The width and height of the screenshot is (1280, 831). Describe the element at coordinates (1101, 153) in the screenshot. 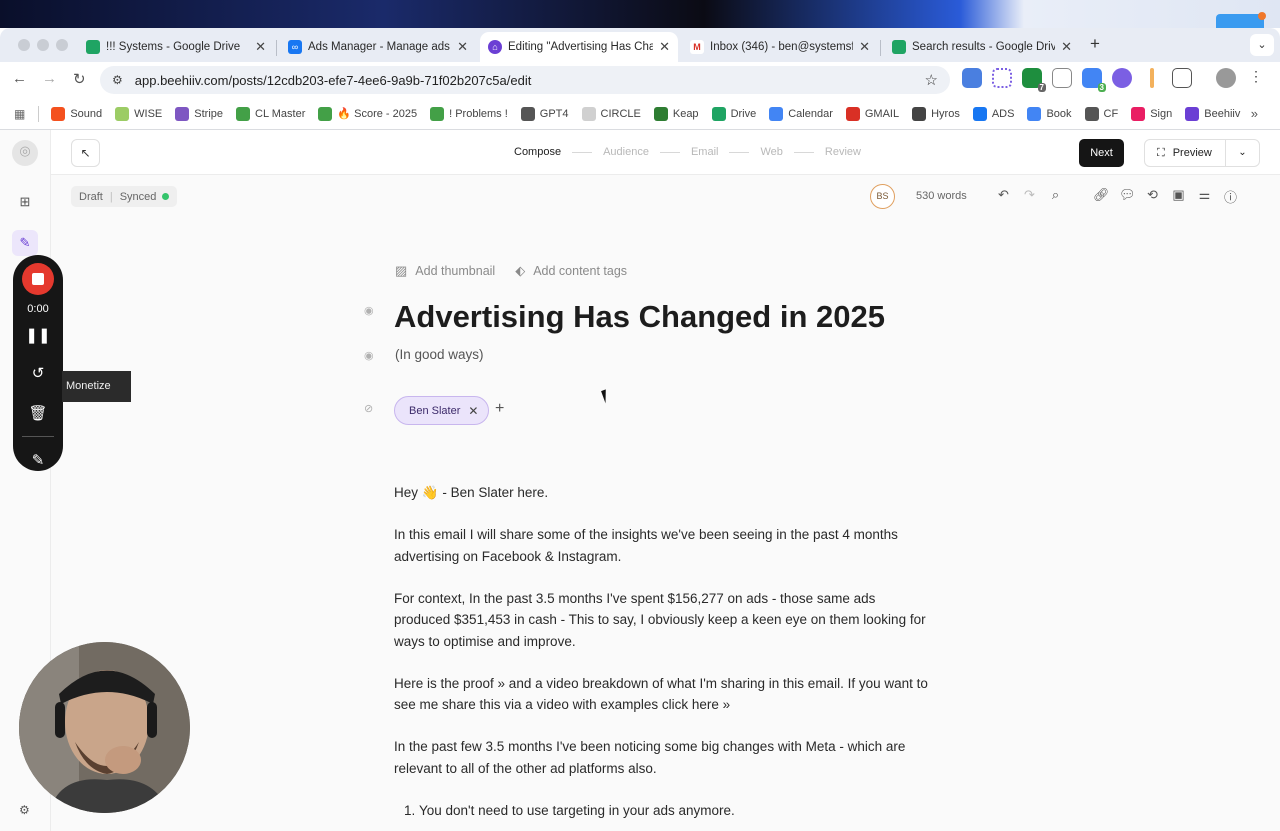

I see `next-button: Next` at that location.